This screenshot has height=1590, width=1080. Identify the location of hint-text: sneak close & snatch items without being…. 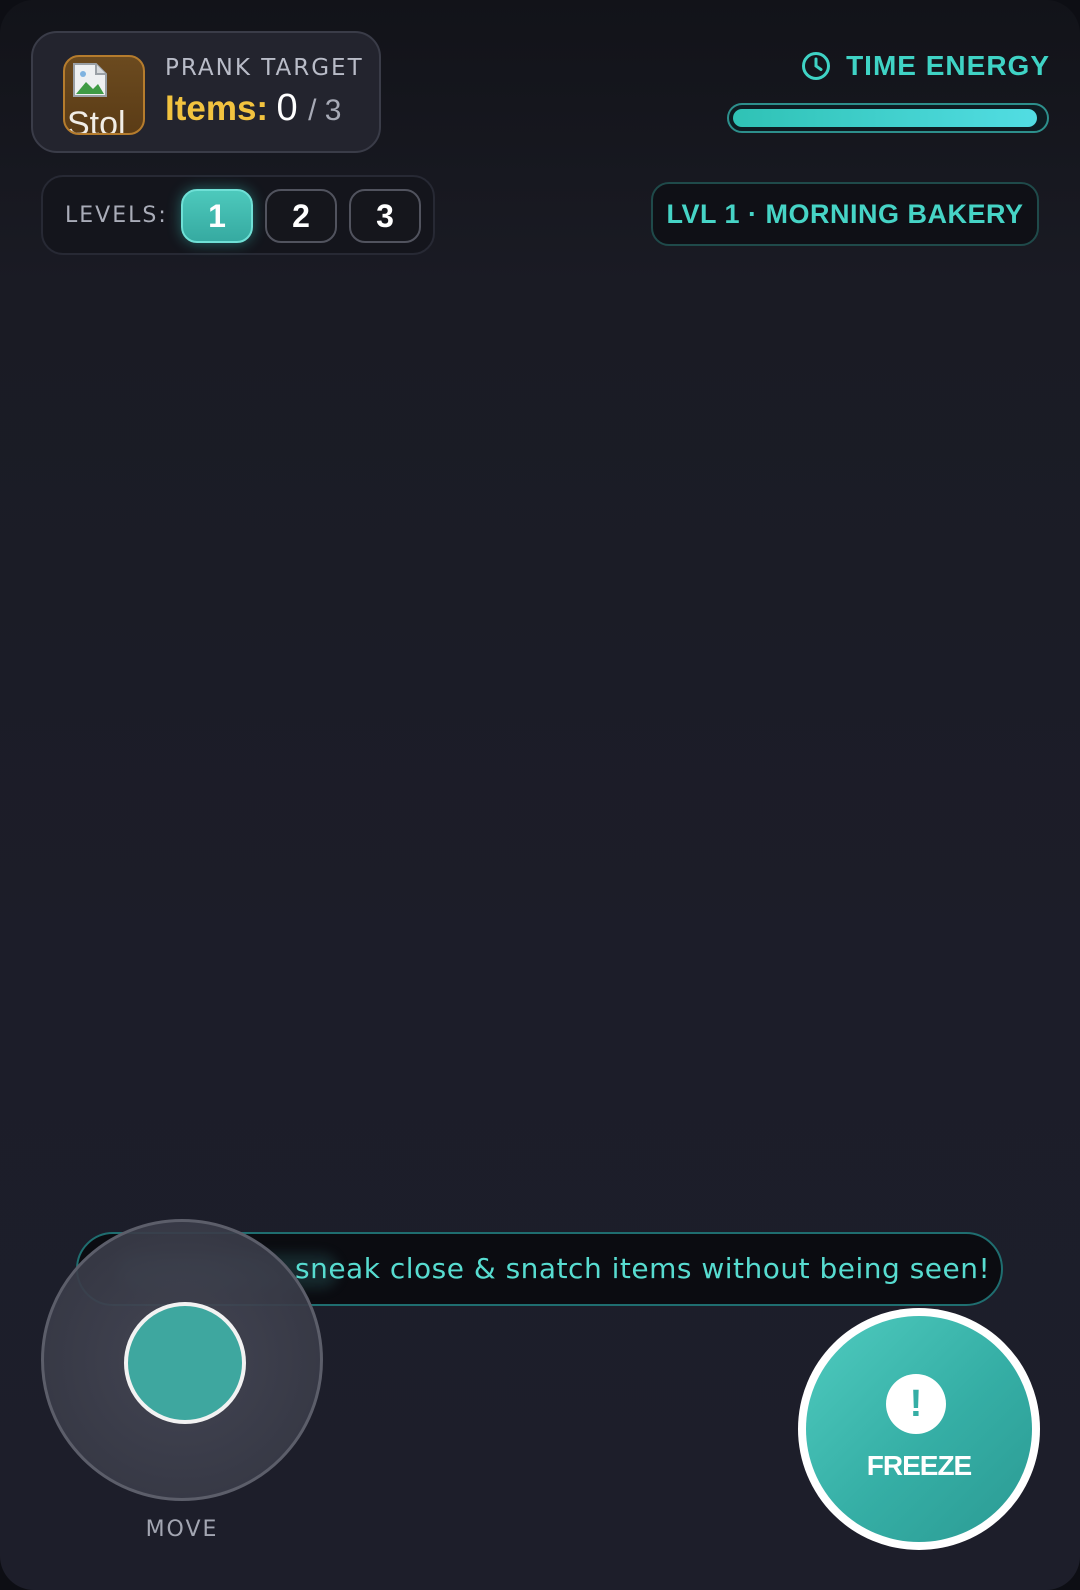
(643, 1268).